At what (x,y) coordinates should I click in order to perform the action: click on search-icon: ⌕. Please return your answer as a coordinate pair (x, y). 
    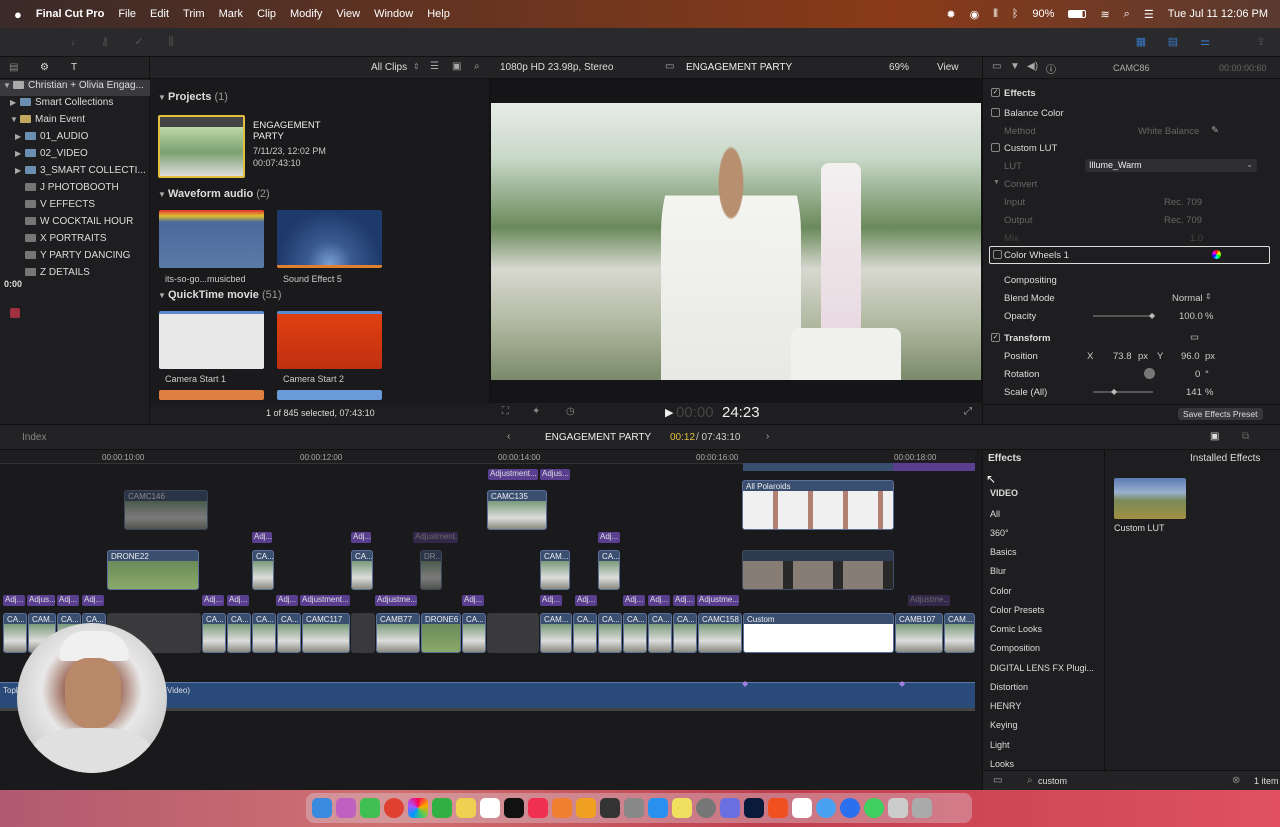
    Looking at the image, I should click on (1127, 14).